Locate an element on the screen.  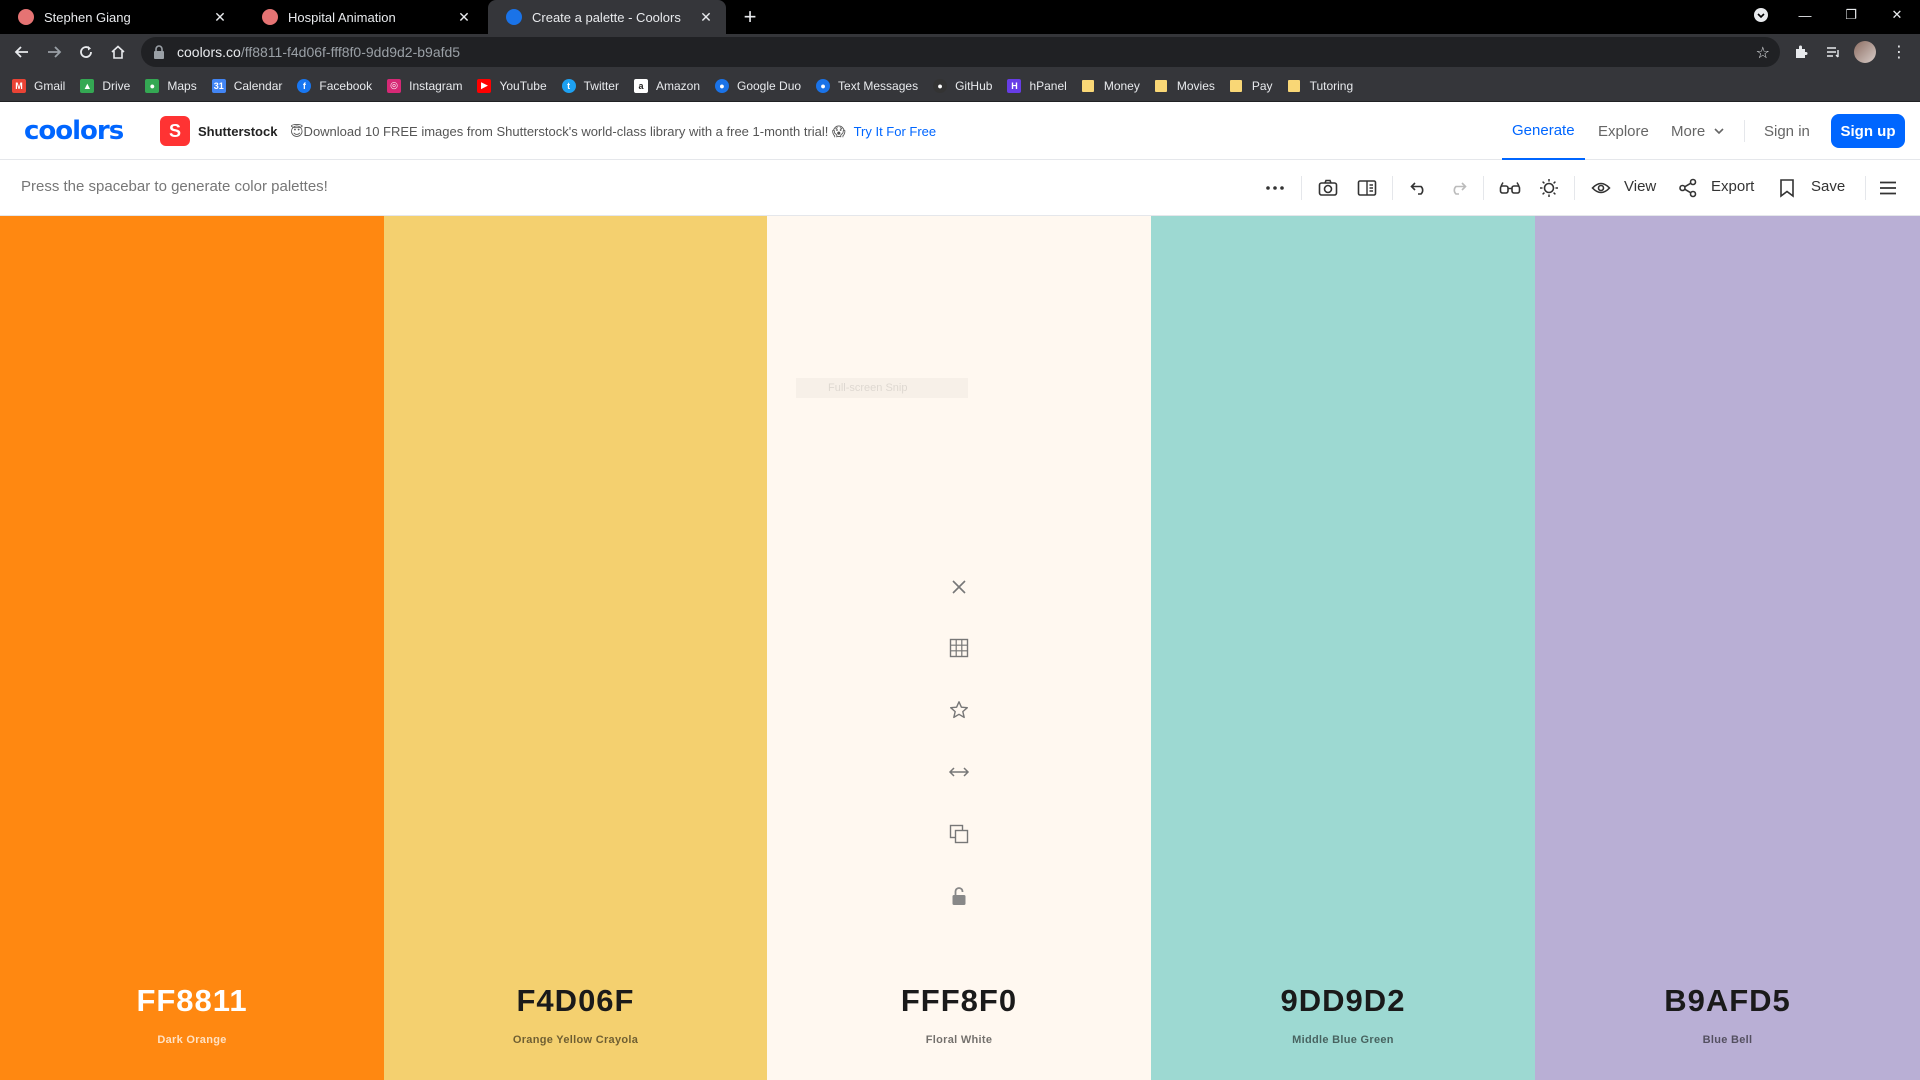
eye-icon is located at coordinates (1601, 188).